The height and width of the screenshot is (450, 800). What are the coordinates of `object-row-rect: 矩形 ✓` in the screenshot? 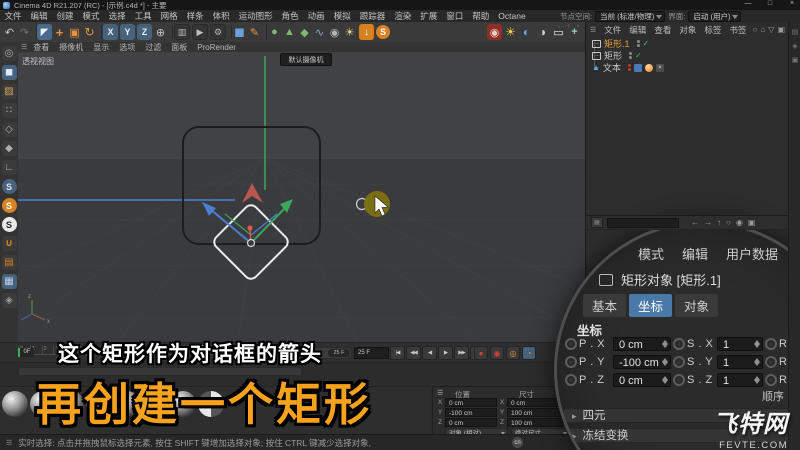 It's located at (617, 55).